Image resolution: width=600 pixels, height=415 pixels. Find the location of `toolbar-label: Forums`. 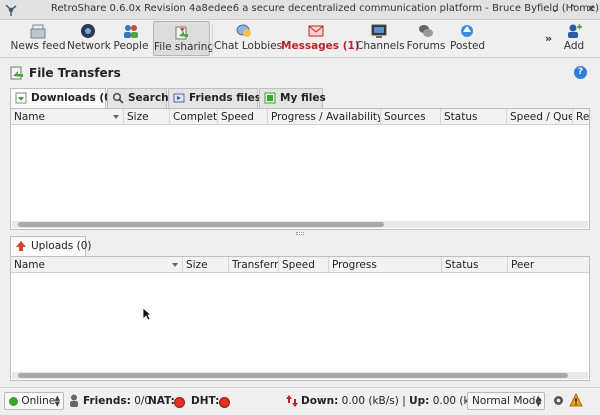

toolbar-label: Forums is located at coordinates (426, 46).